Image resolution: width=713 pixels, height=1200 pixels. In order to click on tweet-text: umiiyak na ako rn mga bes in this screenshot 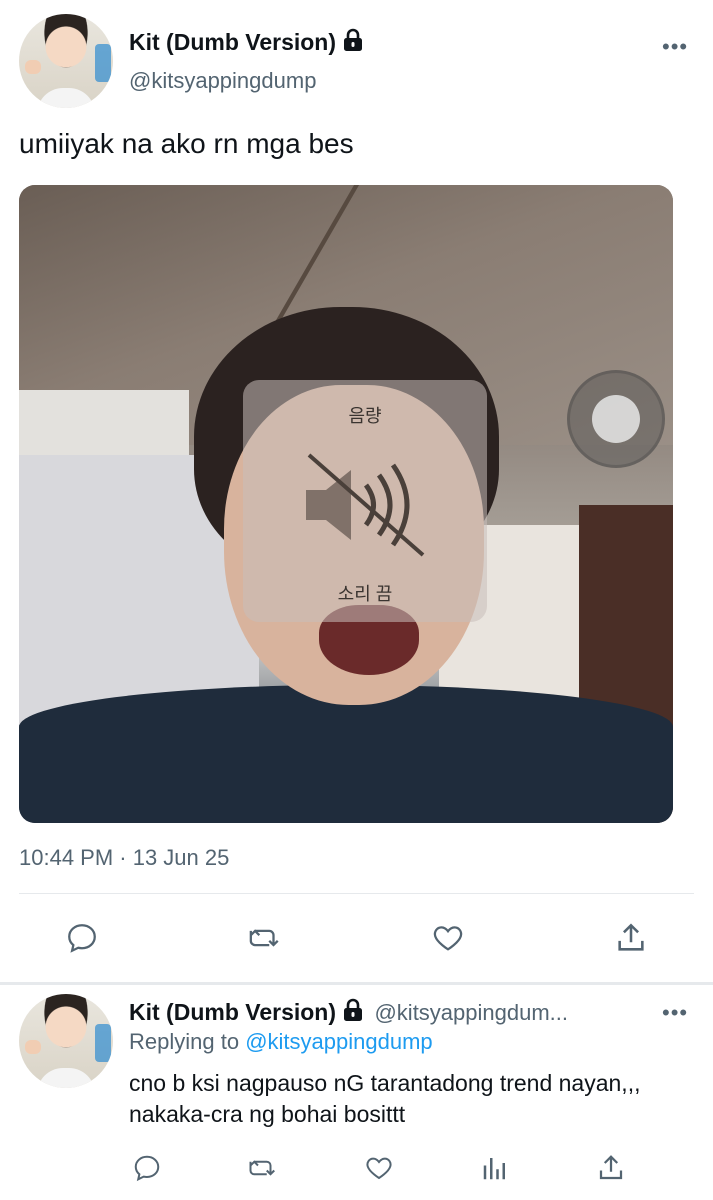, I will do `click(186, 143)`.